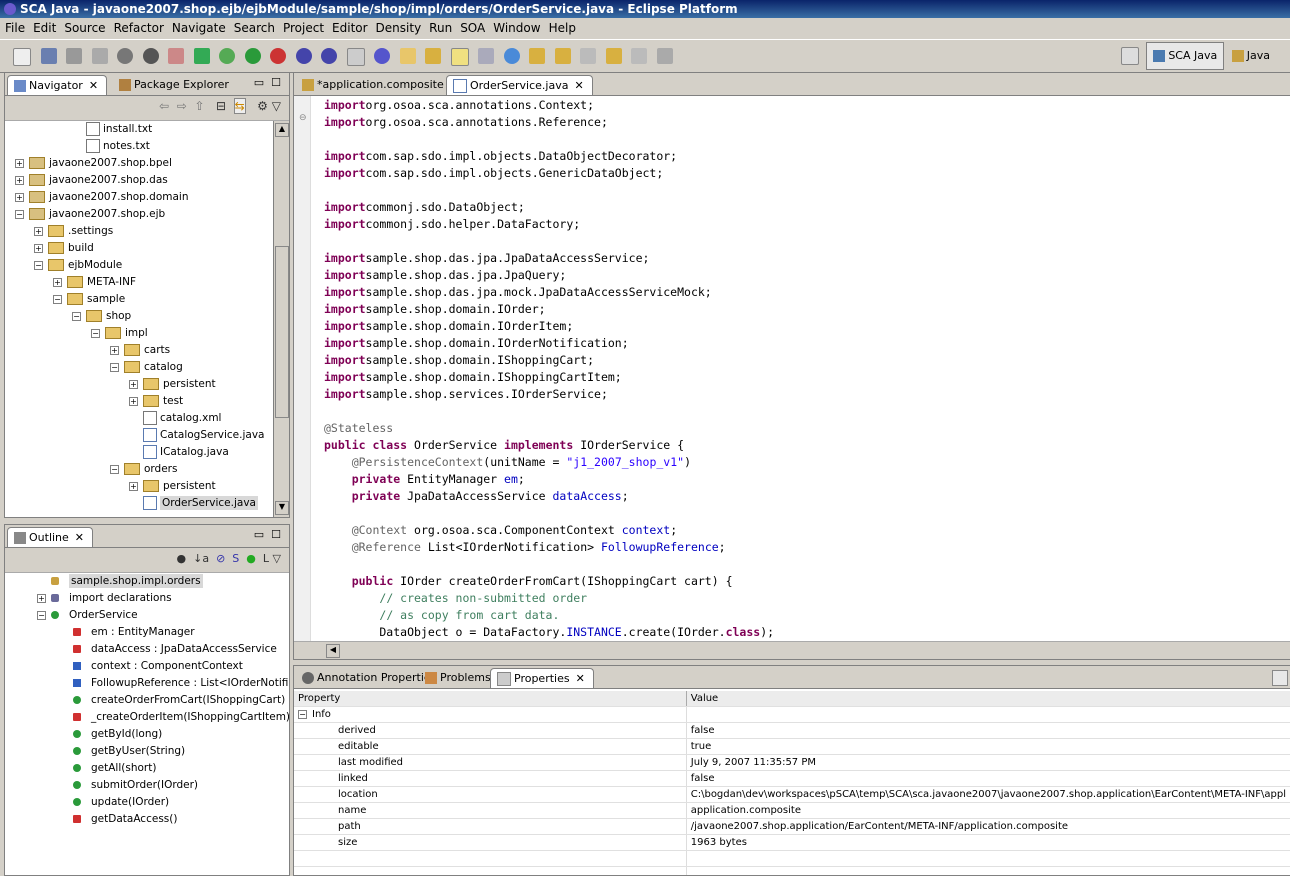  I want to click on property-row: linked false, so click(792, 778).